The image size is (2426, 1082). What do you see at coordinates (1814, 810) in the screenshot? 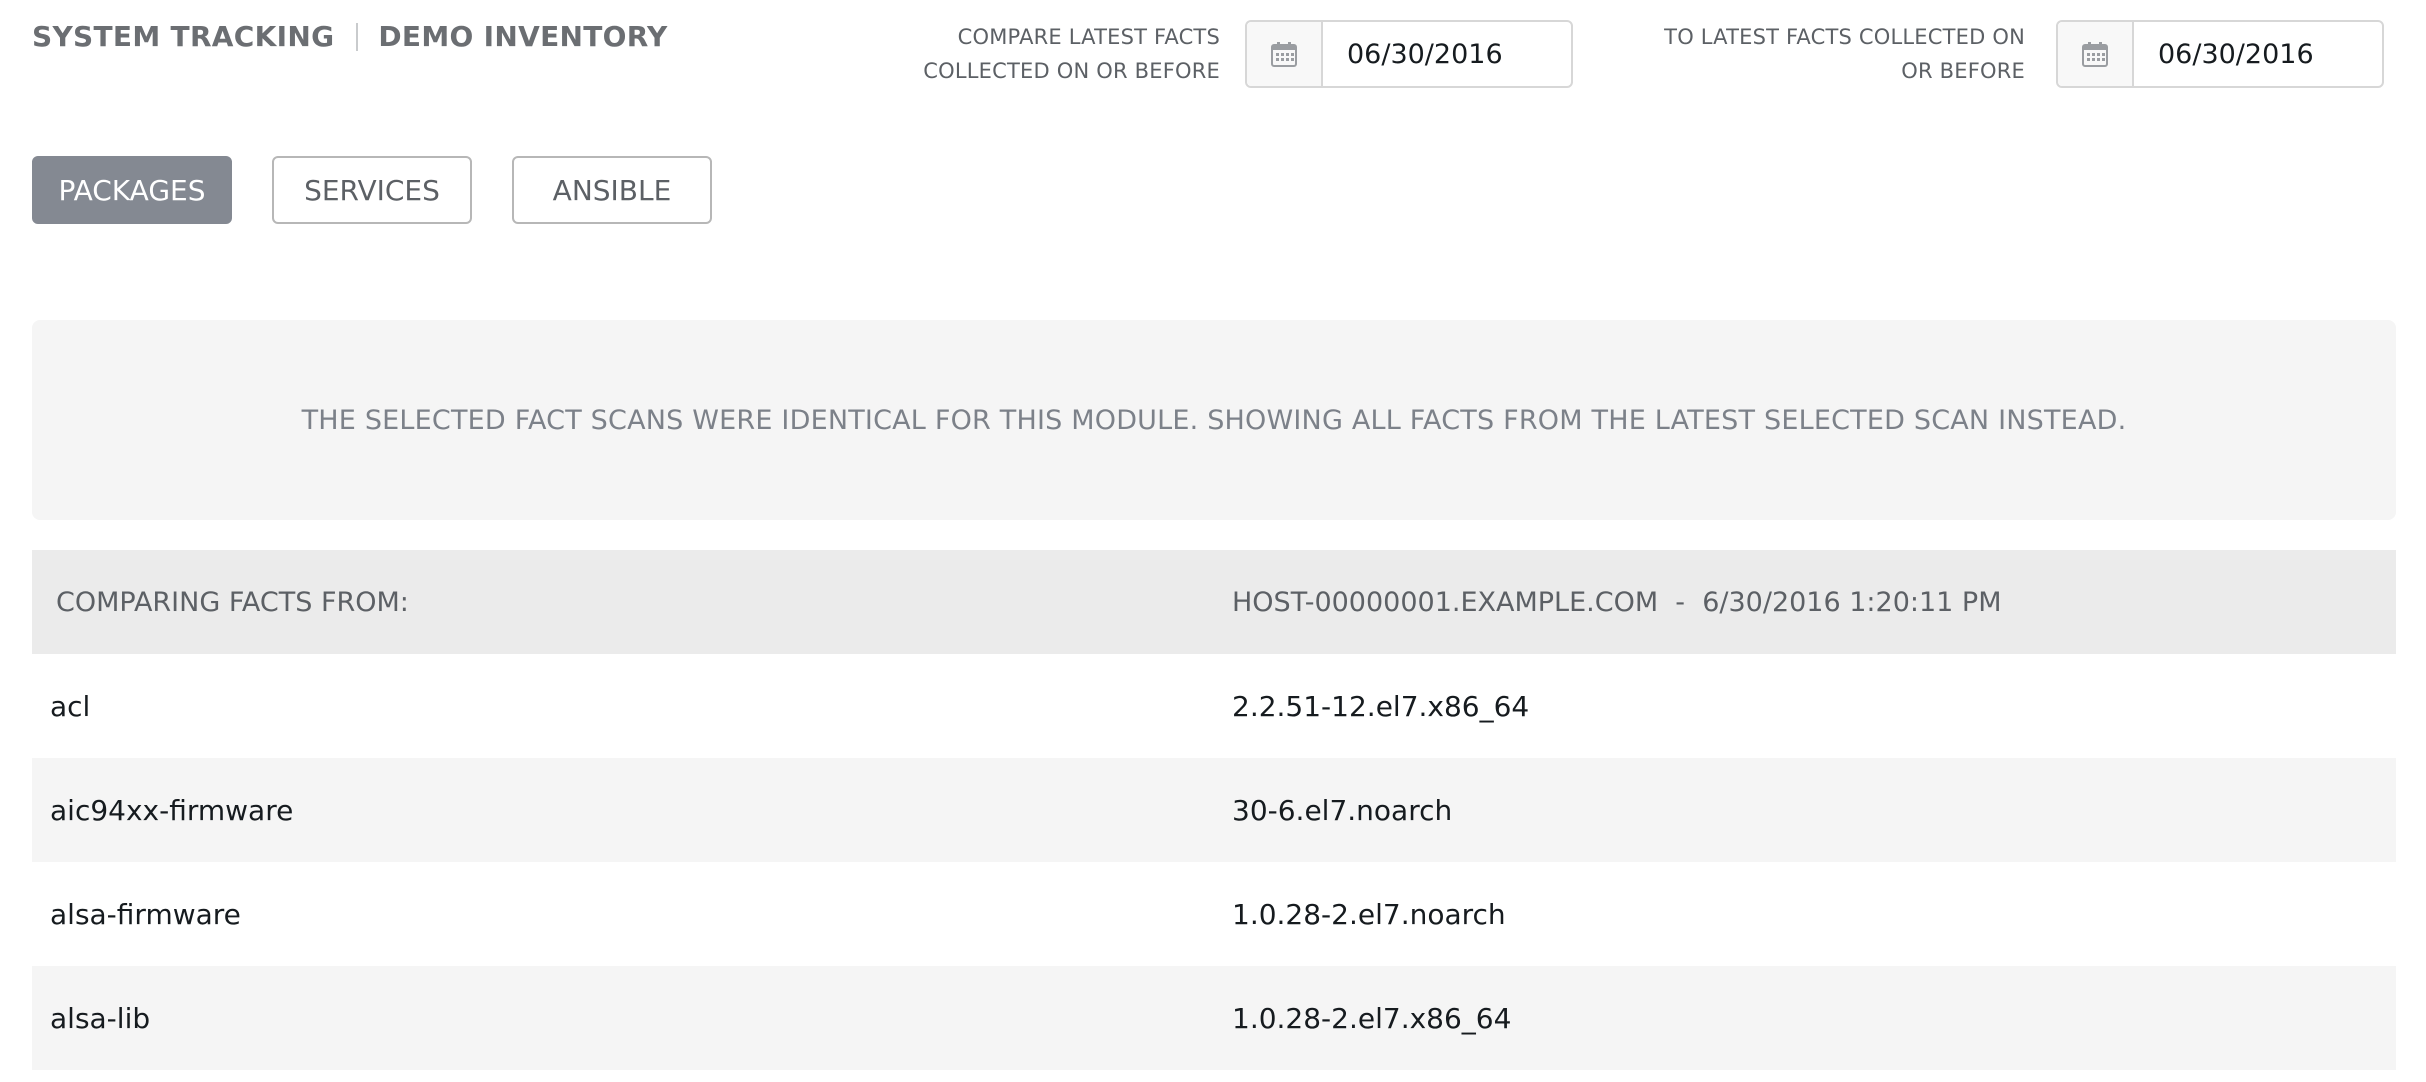
I see `package-version: 30-6.el7.noarch` at bounding box center [1814, 810].